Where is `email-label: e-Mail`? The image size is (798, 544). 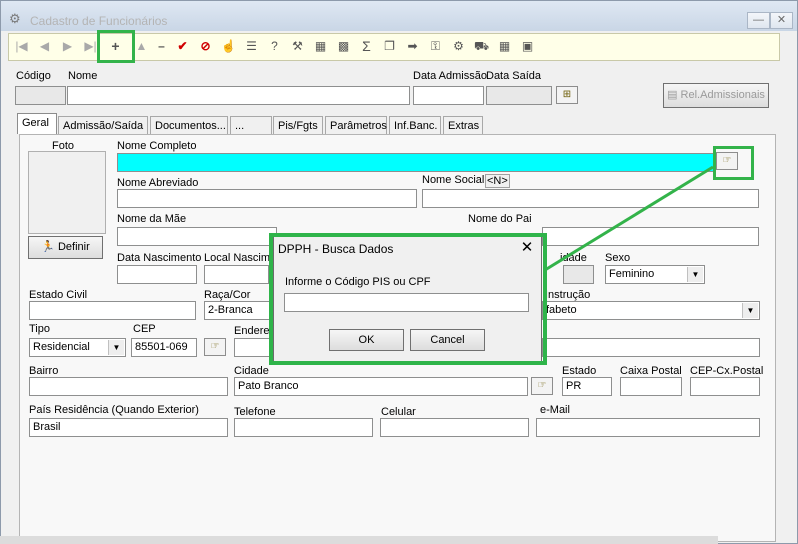 email-label: e-Mail is located at coordinates (555, 410).